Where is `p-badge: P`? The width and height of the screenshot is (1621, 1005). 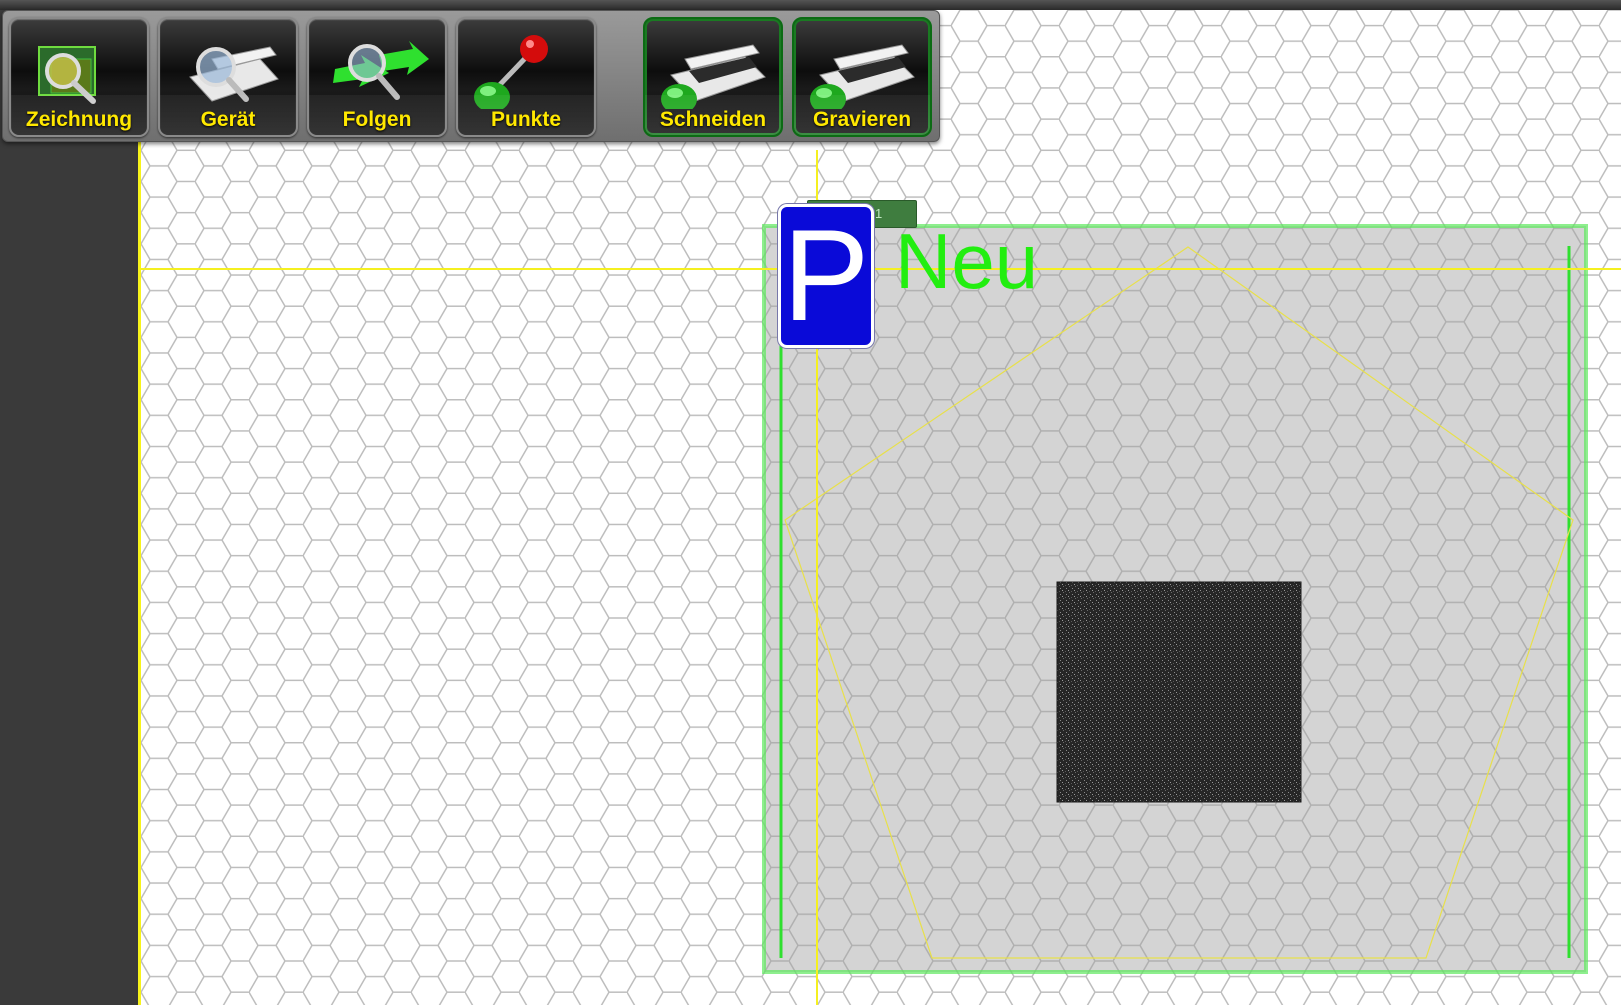
p-badge: P is located at coordinates (826, 276).